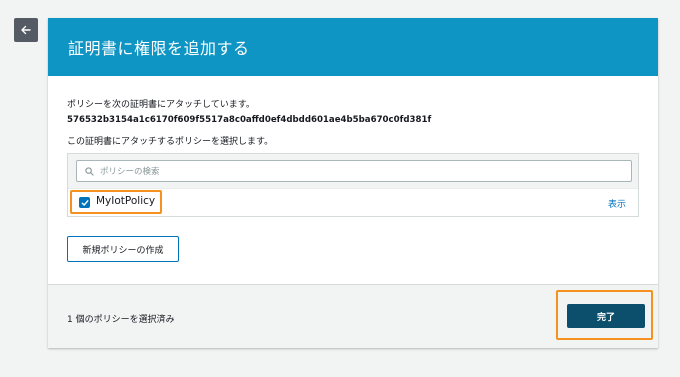  Describe the element at coordinates (126, 201) in the screenshot. I see `policy-name: MyIotPolicy` at that location.